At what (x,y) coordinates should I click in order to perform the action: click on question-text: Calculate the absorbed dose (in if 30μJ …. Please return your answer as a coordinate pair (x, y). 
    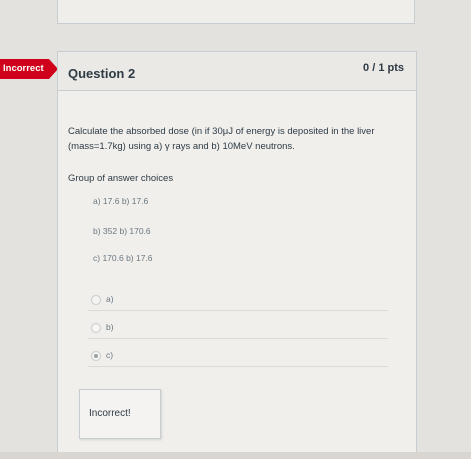
    Looking at the image, I should click on (221, 139).